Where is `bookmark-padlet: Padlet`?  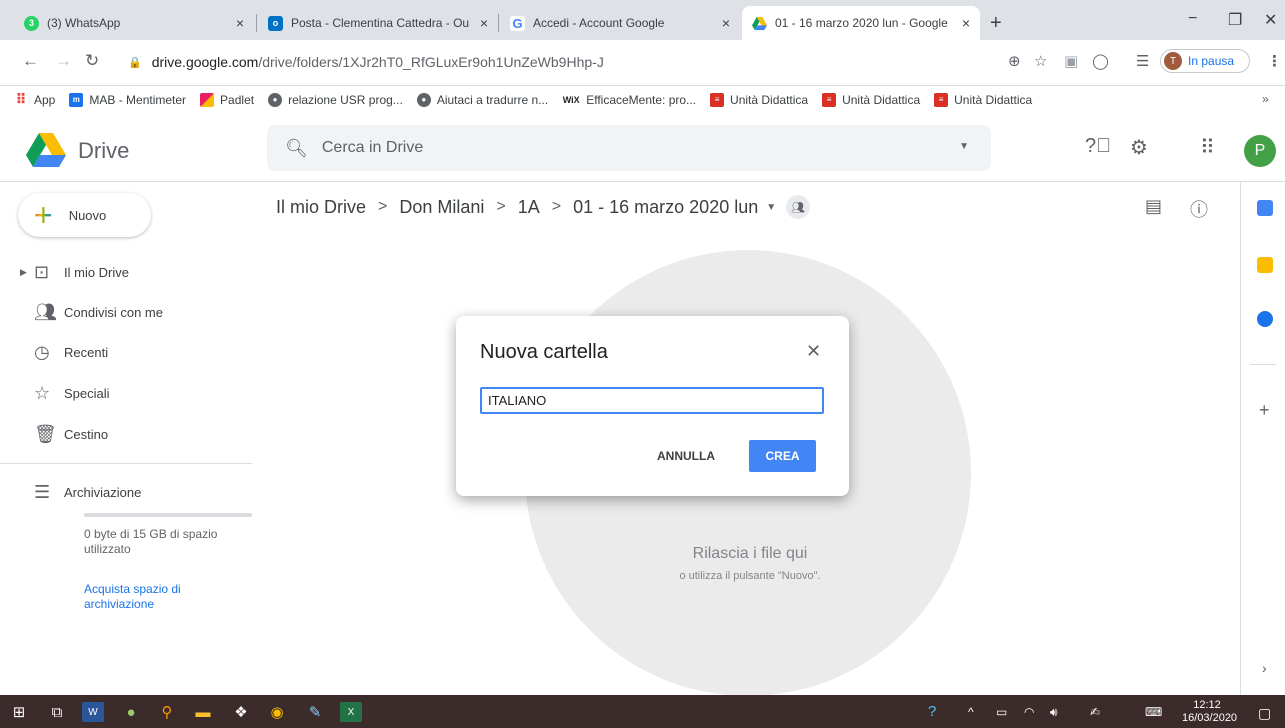 bookmark-padlet: Padlet is located at coordinates (227, 99).